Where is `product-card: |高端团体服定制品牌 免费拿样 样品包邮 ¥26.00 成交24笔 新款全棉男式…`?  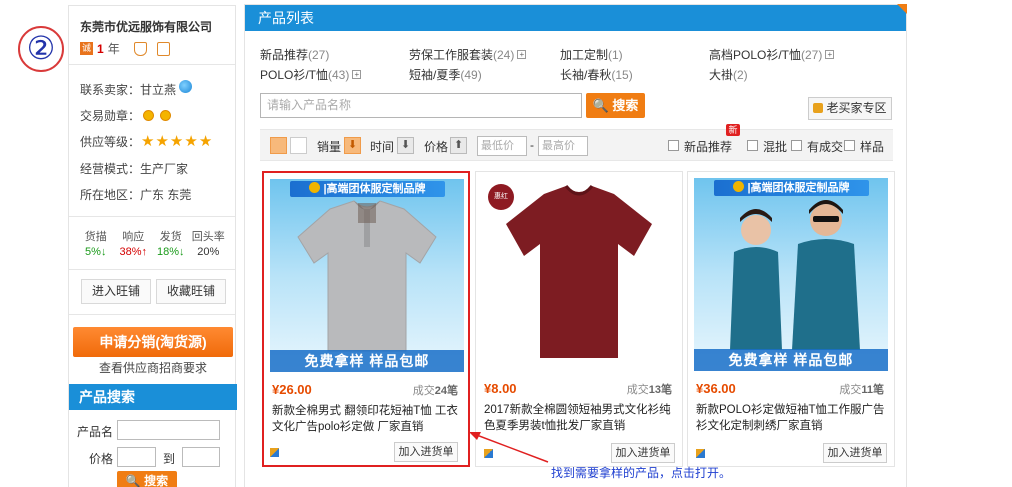 product-card: |高端团体服定制品牌 免费拿样 样品包邮 ¥26.00 成交24笔 新款全棉男式… is located at coordinates (366, 319).